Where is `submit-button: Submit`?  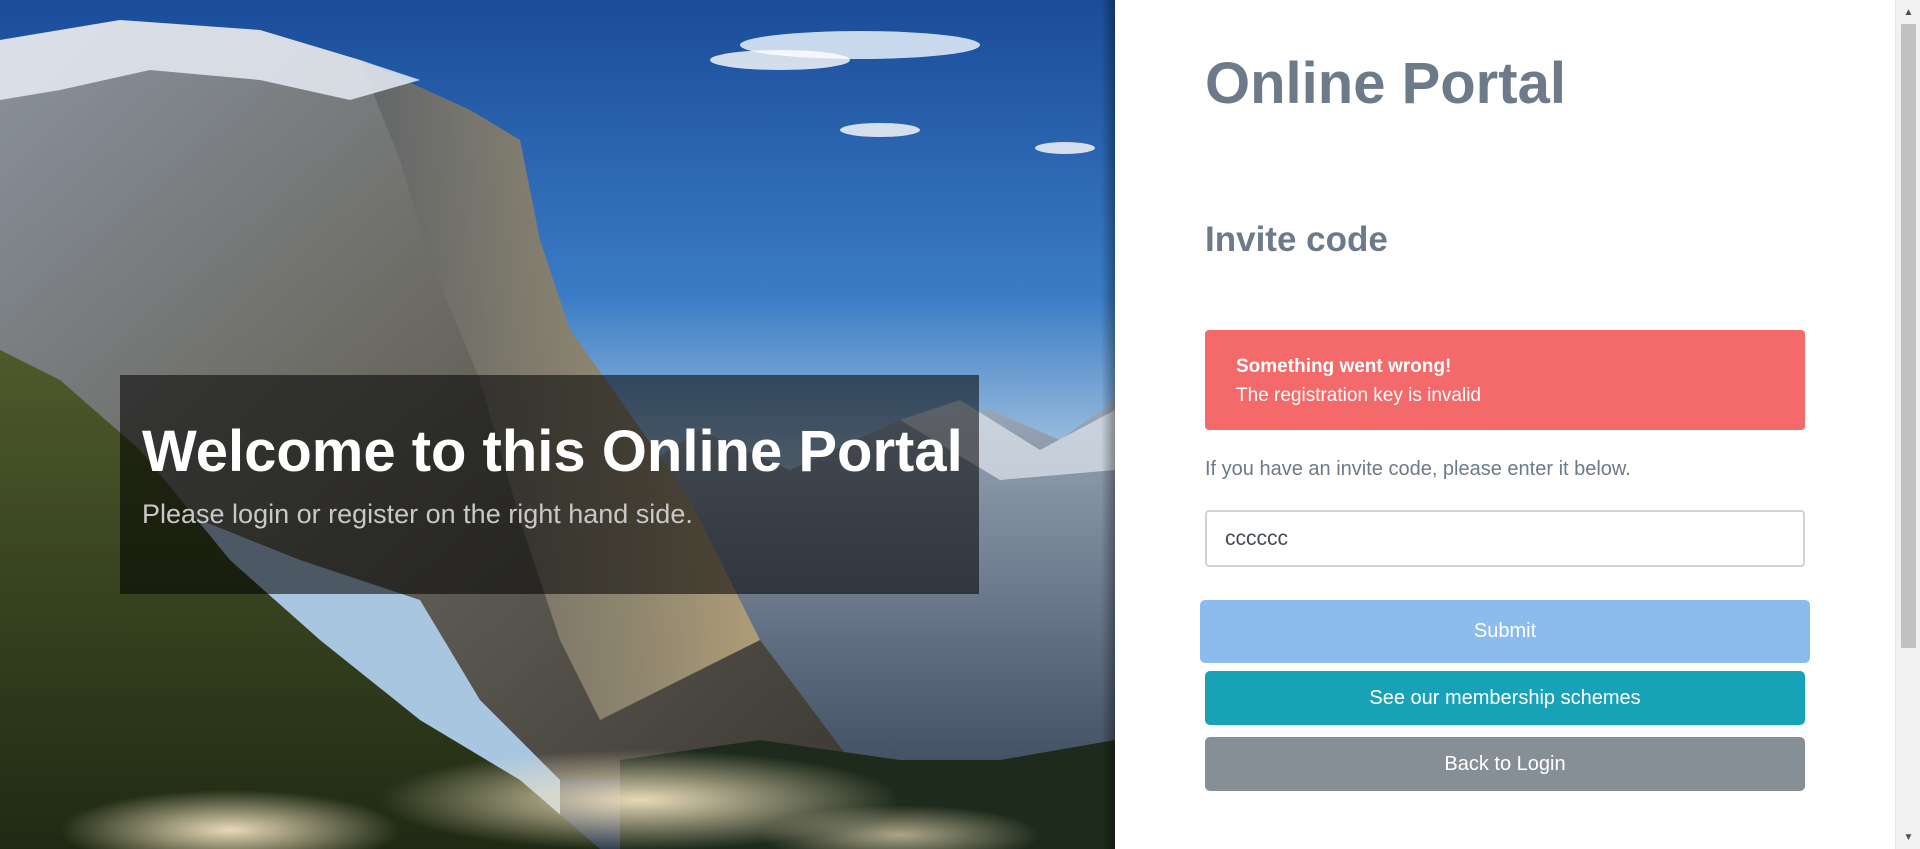
submit-button: Submit is located at coordinates (1505, 631).